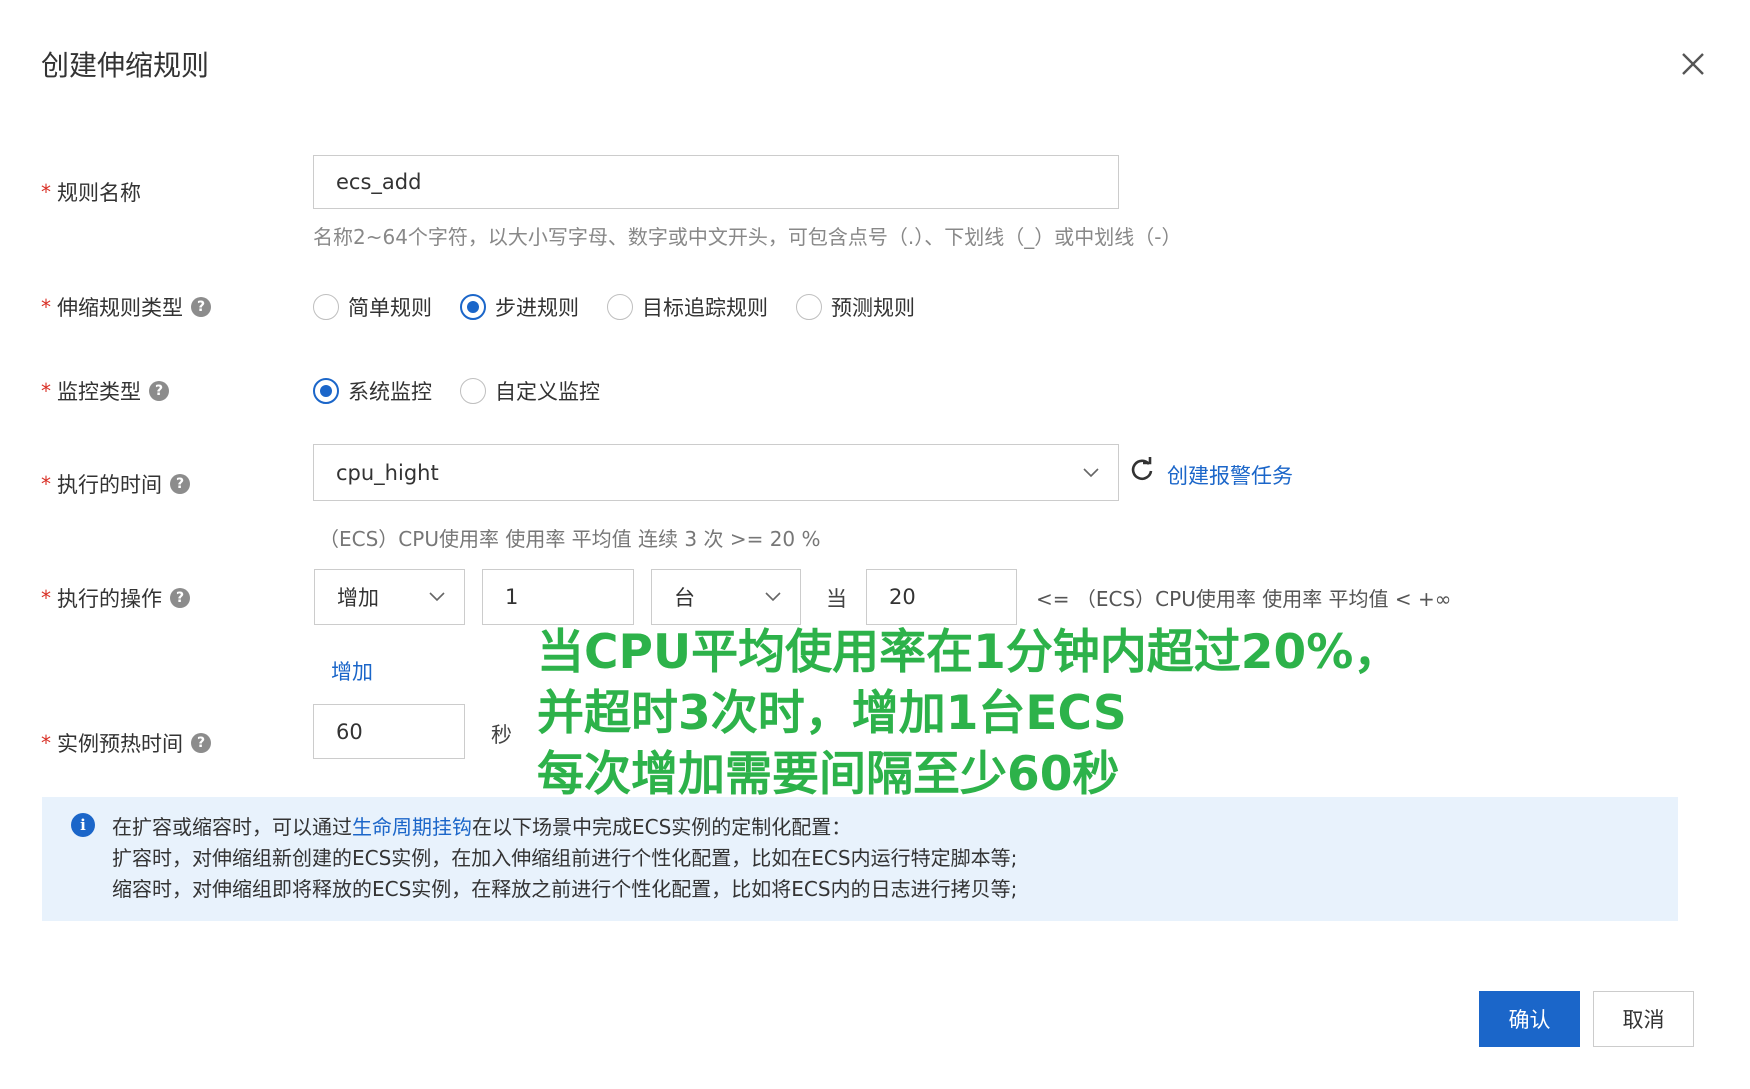  I want to click on info-line-1: 在扩容或缩容时，可以通过生命周期挂钩在以下场景中完成ECS实例的定制化配置：, so click(564, 827).